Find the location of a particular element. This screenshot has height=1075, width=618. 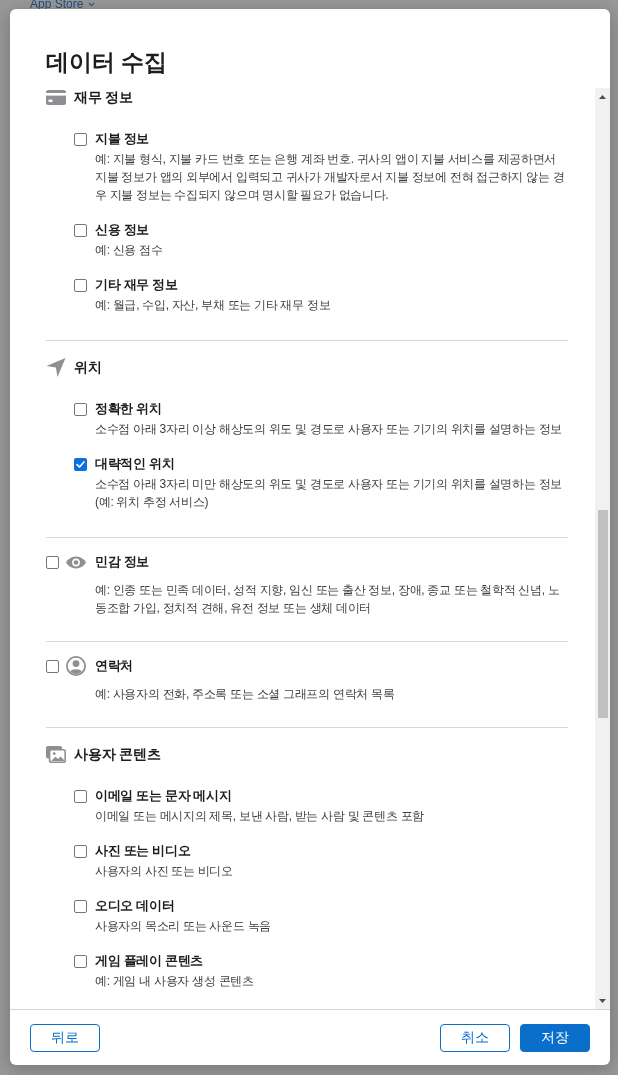

dialog-title: 데이터 수집 is located at coordinates (107, 62).